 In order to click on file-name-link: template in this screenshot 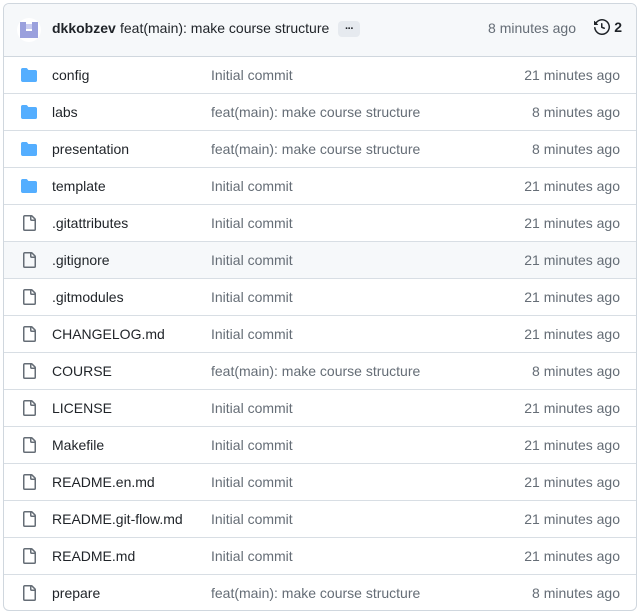, I will do `click(79, 186)`.